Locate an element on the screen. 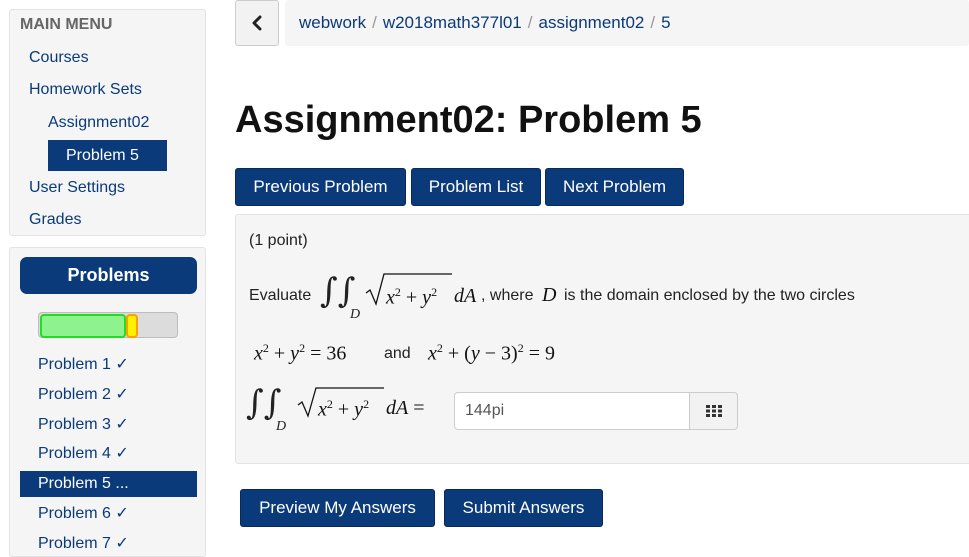 The height and width of the screenshot is (557, 969). back-button is located at coordinates (257, 23).